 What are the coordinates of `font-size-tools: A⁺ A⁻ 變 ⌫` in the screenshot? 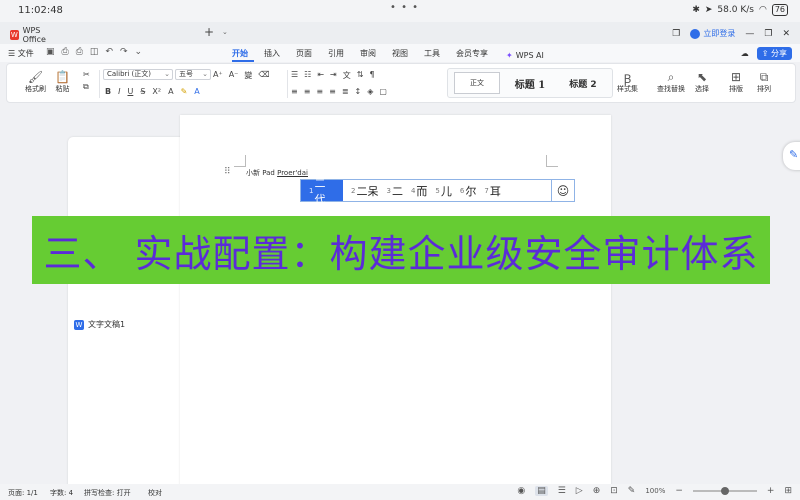 It's located at (241, 75).